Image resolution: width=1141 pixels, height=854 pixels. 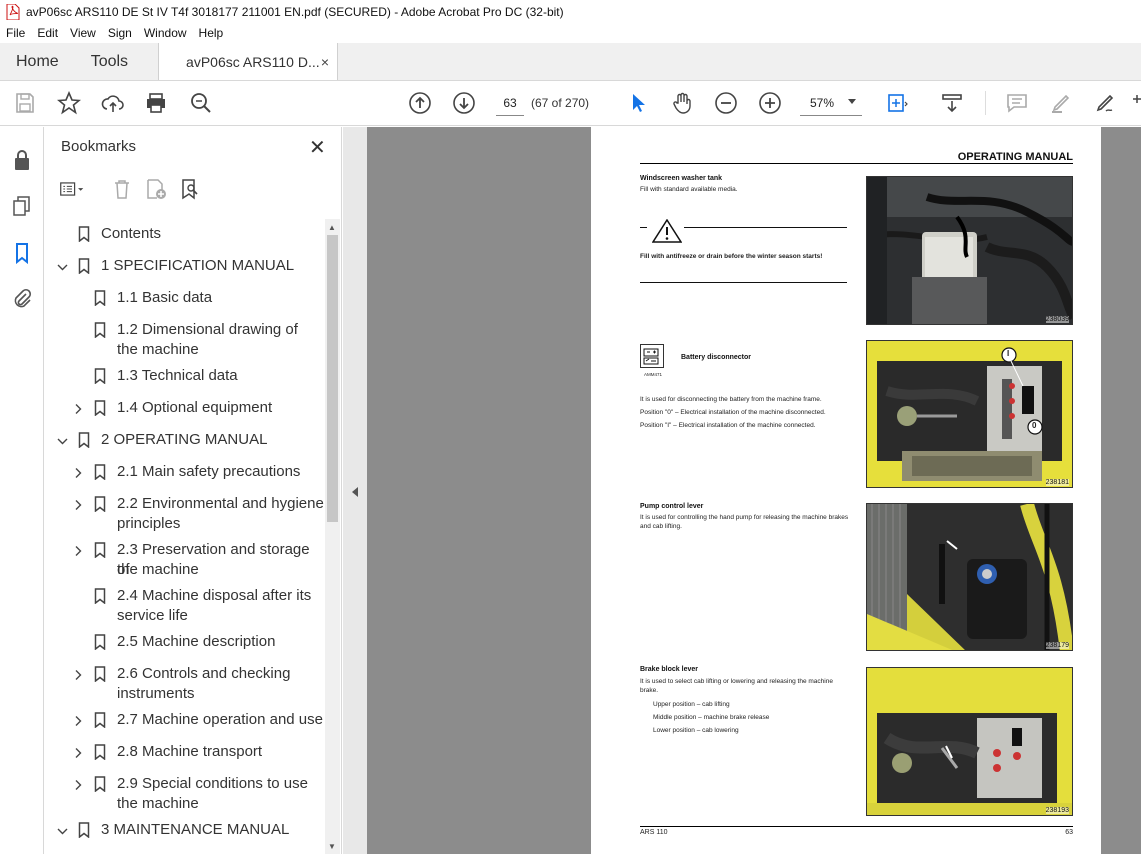 What do you see at coordinates (897, 103) in the screenshot?
I see `fit-page-icon` at bounding box center [897, 103].